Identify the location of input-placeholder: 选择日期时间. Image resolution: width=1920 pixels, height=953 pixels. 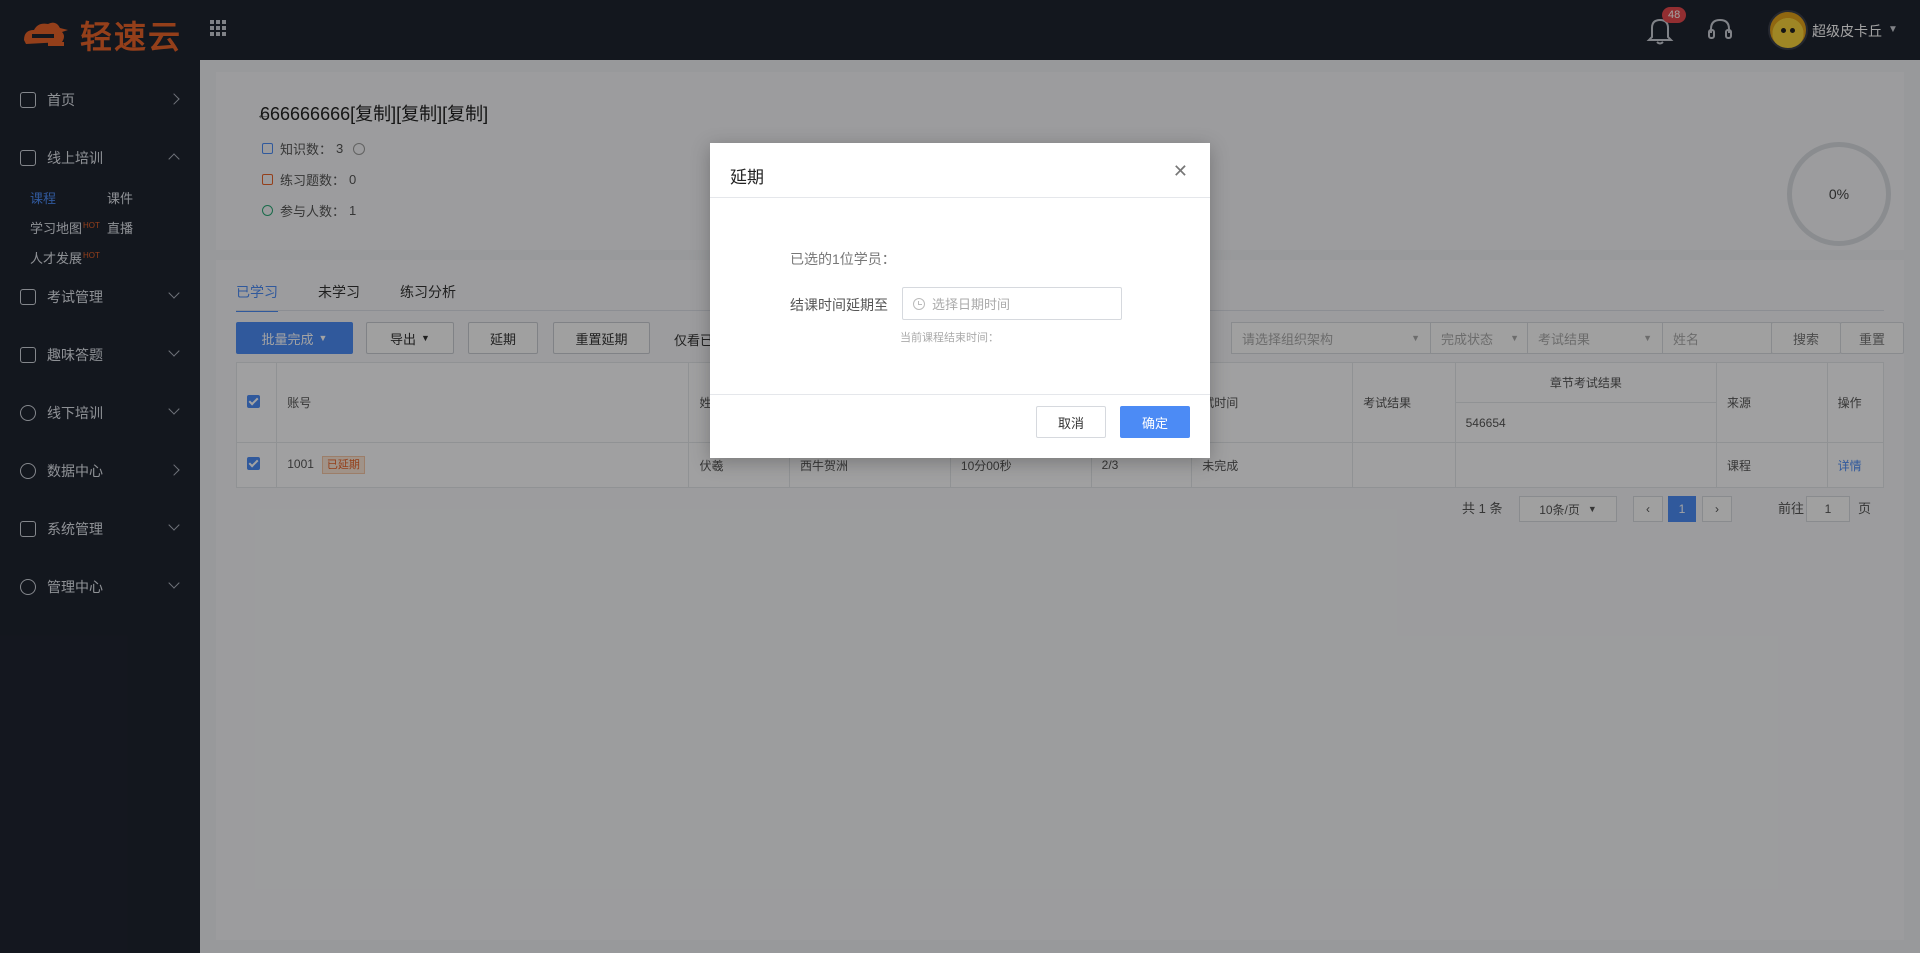
(971, 304).